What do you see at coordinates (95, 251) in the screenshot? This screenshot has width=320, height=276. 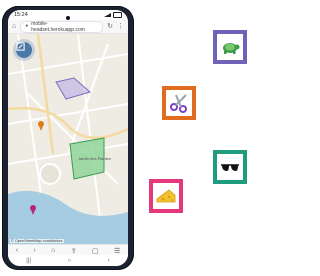 I see `tabs-icon: ▢` at bounding box center [95, 251].